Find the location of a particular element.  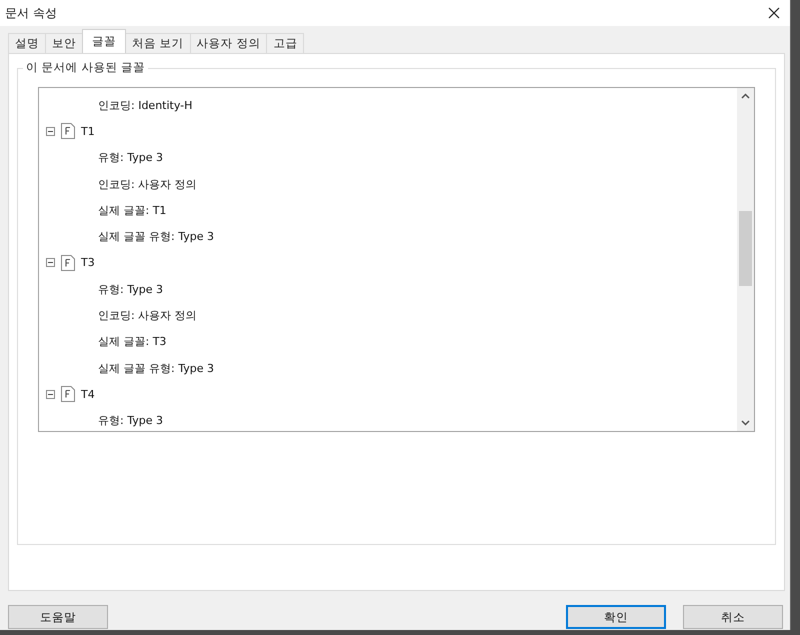

close-icon is located at coordinates (774, 13).